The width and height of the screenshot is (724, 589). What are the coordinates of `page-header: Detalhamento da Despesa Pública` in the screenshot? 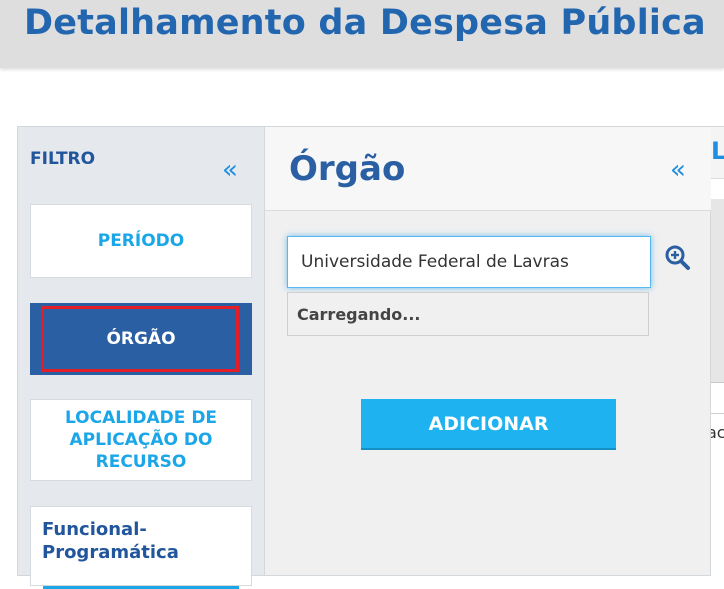 It's located at (362, 34).